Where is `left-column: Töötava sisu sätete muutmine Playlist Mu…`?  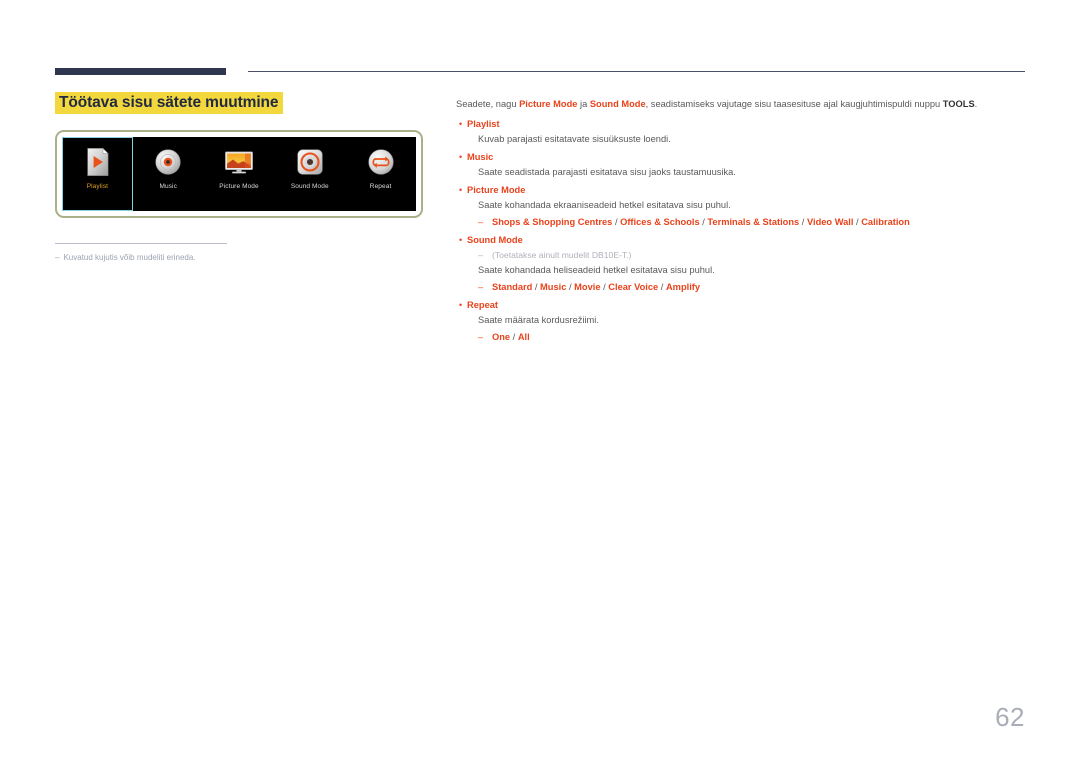
left-column: Töötava sisu sätete muutmine Playlist Mu… is located at coordinates (241, 177).